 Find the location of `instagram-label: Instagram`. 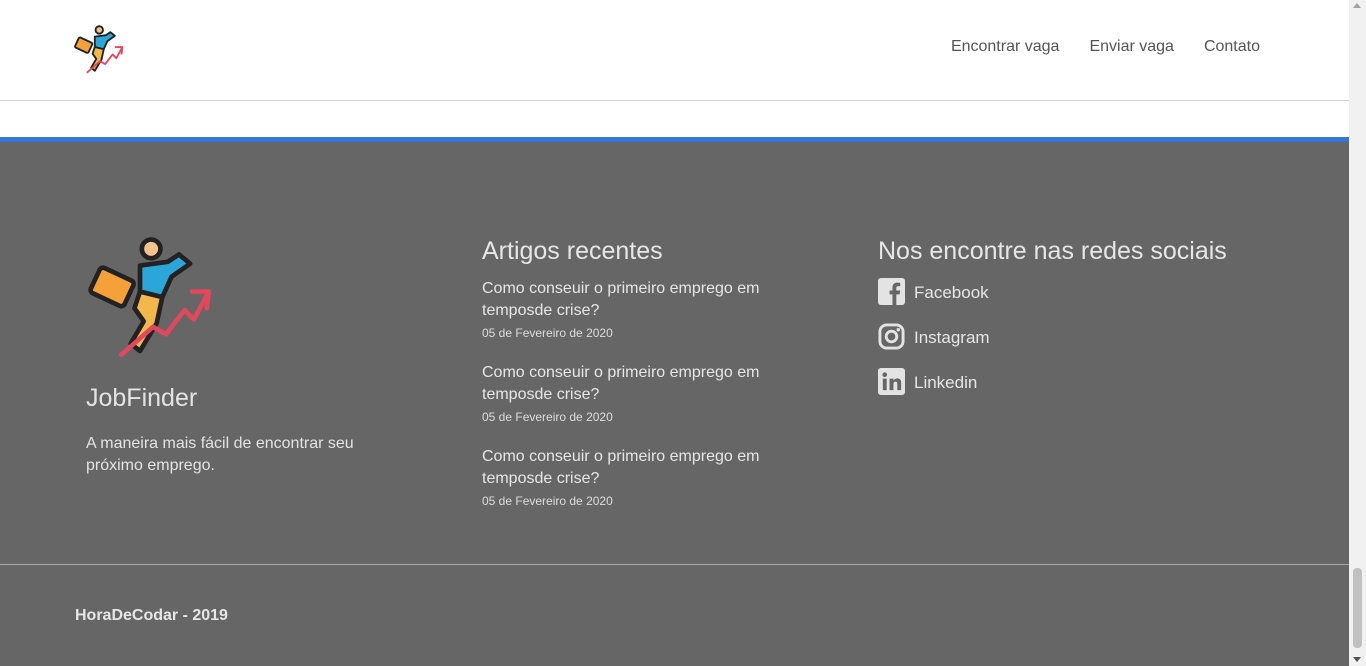

instagram-label: Instagram is located at coordinates (952, 337).